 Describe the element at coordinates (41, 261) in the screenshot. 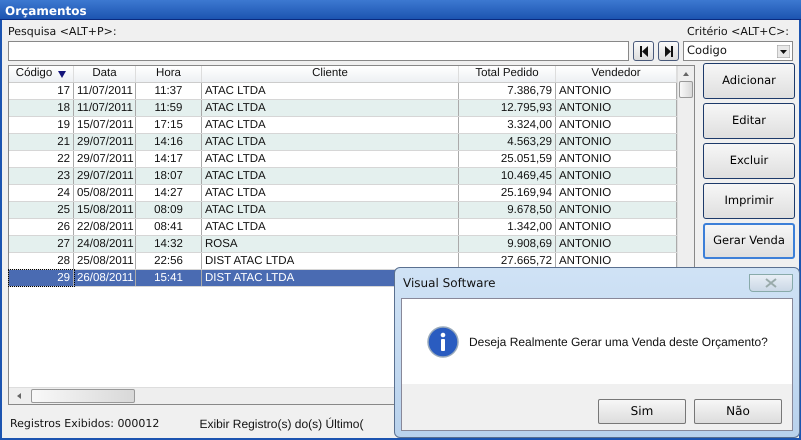

I see `table-cell: 28` at that location.